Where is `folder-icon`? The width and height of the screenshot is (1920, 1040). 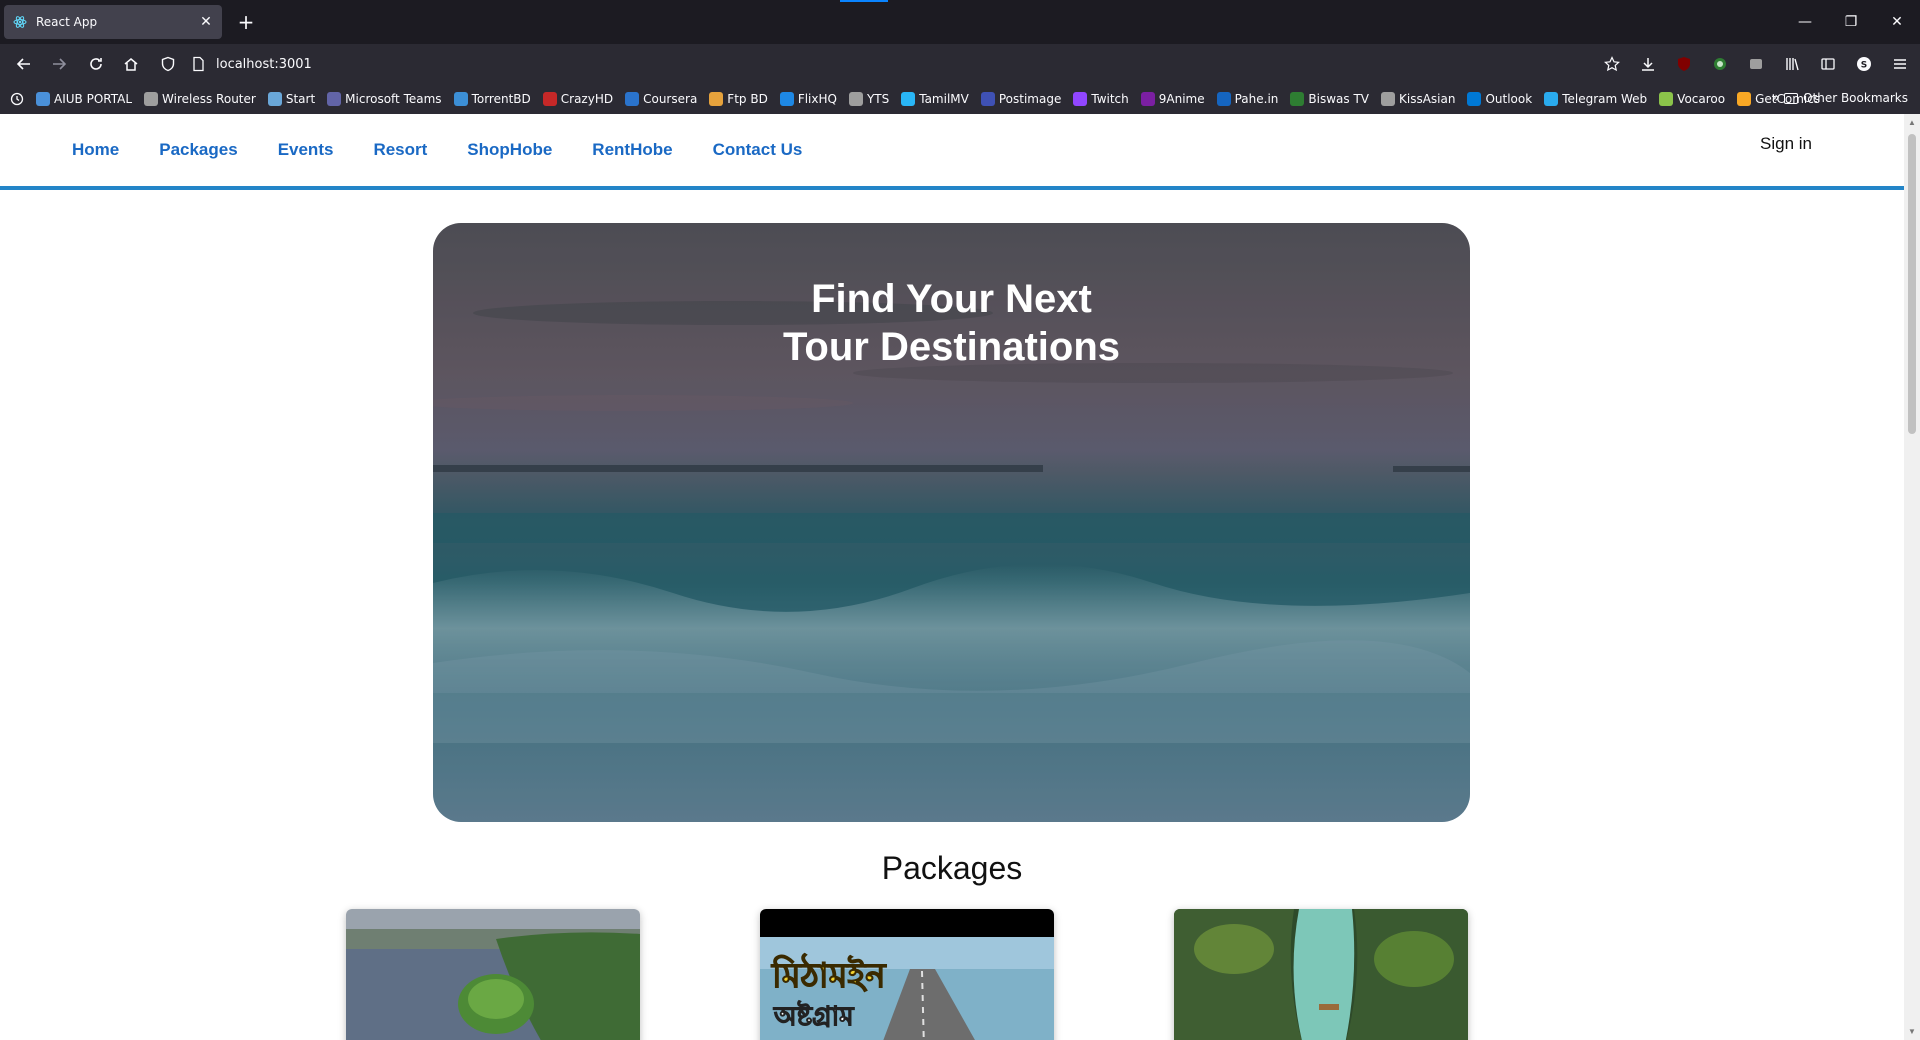
folder-icon is located at coordinates (1791, 98).